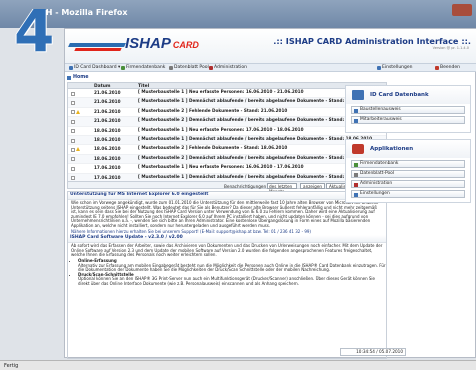  What do you see at coordinates (78, 77) in the screenshot?
I see `breadcrumb-home: Home` at bounding box center [78, 77].